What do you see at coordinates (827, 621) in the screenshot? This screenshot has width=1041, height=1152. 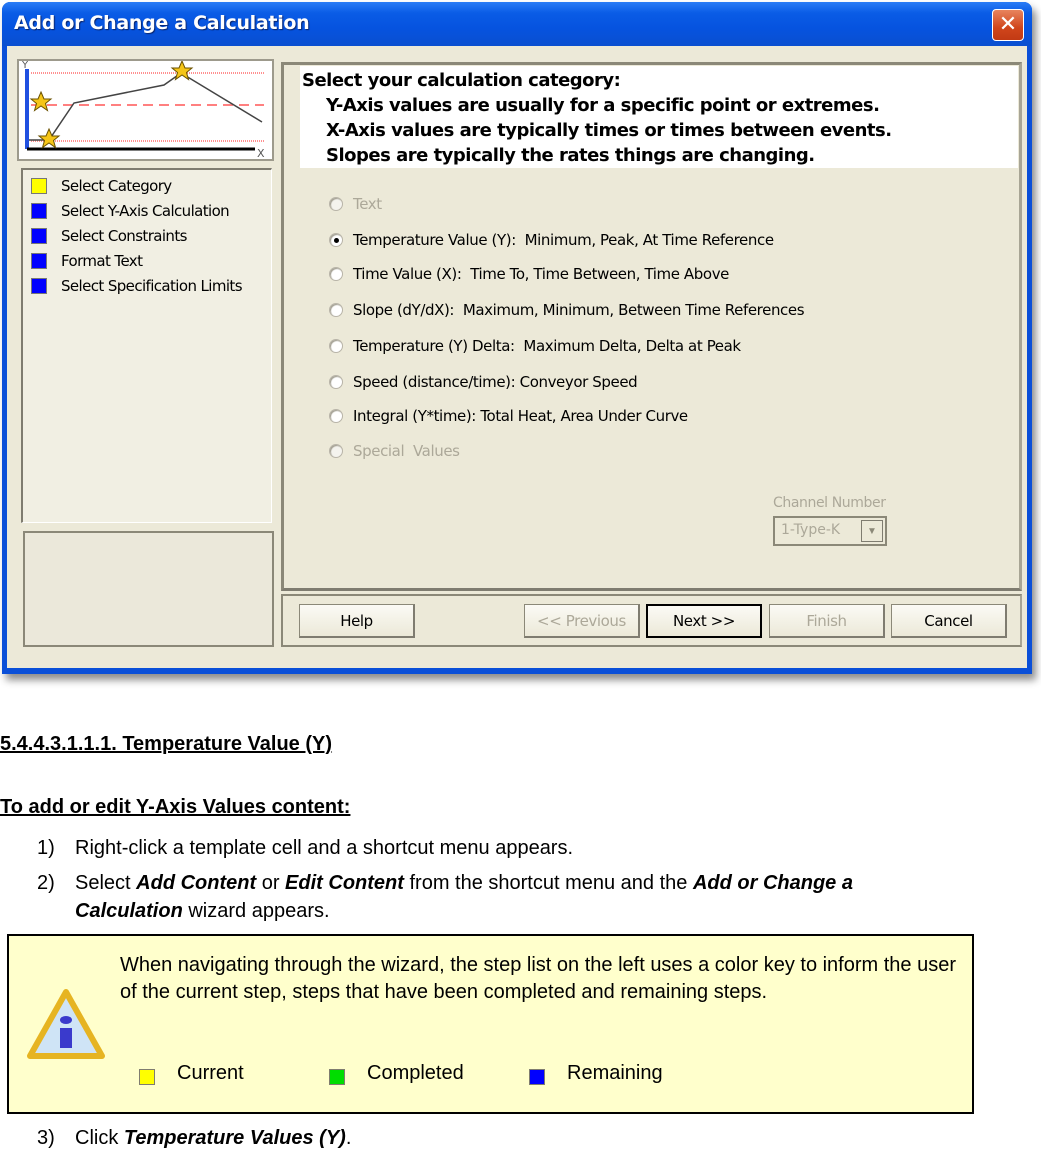 I see `finish-button: Finish` at bounding box center [827, 621].